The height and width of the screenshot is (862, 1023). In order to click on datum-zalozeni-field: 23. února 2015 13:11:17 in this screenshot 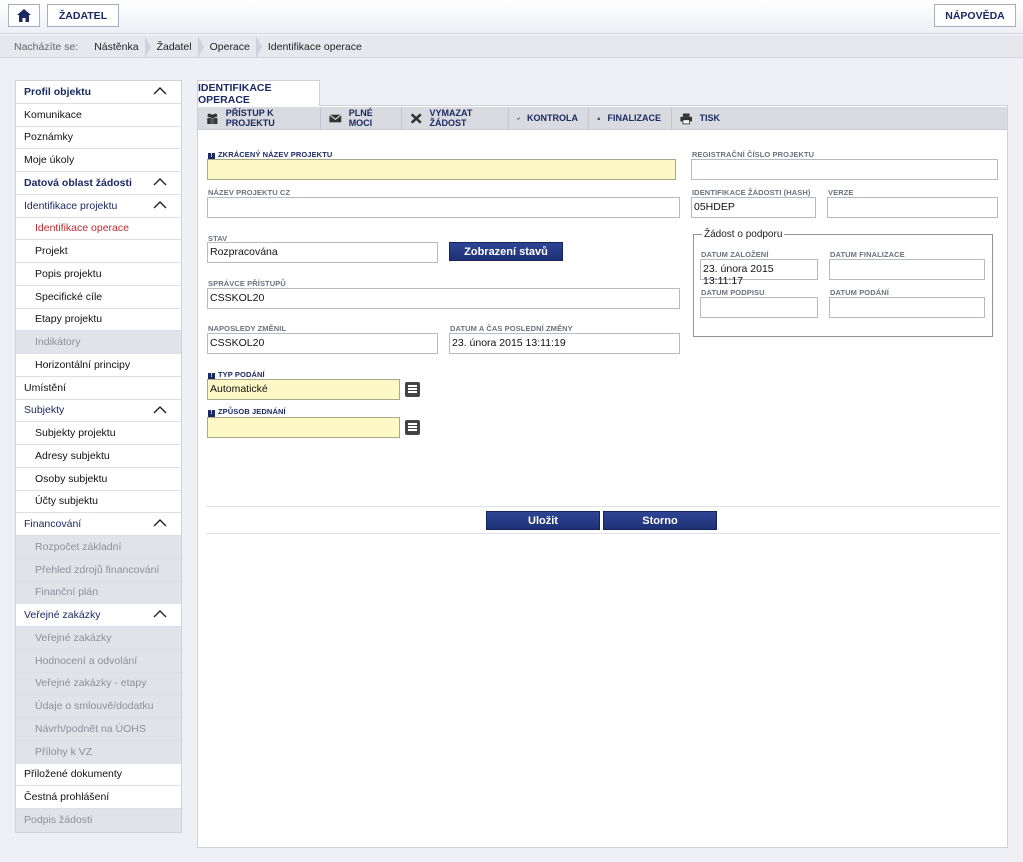, I will do `click(759, 273)`.